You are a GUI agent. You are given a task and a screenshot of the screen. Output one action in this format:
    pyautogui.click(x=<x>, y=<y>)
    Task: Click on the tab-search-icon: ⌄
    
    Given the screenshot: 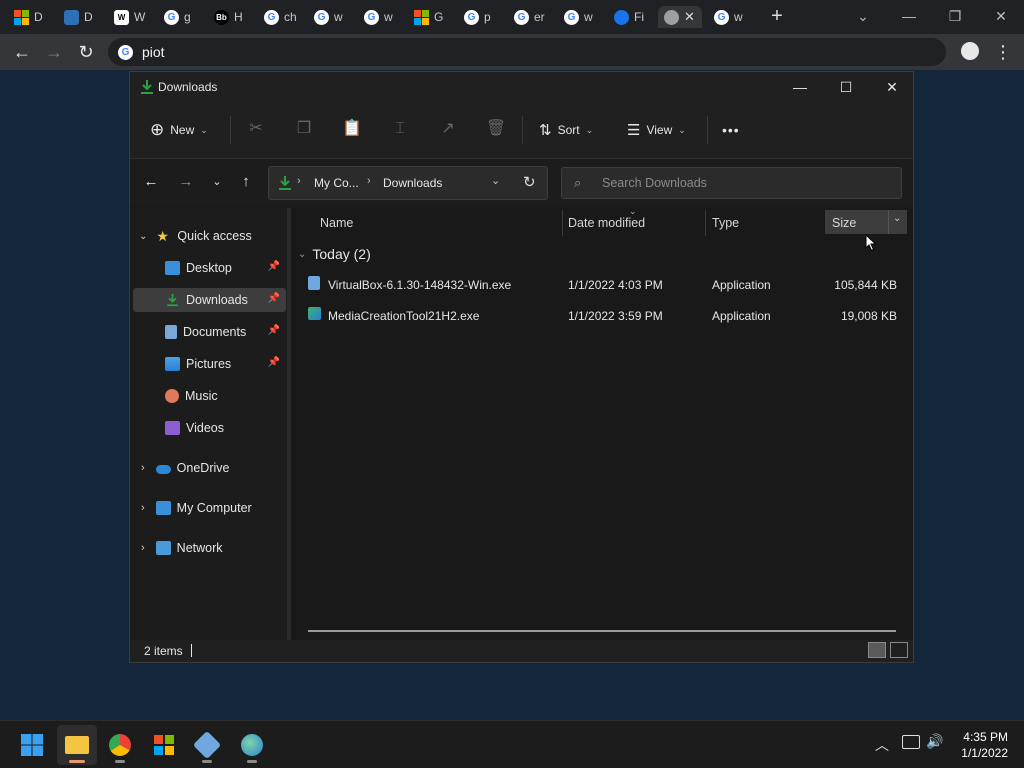 What is the action you would take?
    pyautogui.click(x=863, y=16)
    